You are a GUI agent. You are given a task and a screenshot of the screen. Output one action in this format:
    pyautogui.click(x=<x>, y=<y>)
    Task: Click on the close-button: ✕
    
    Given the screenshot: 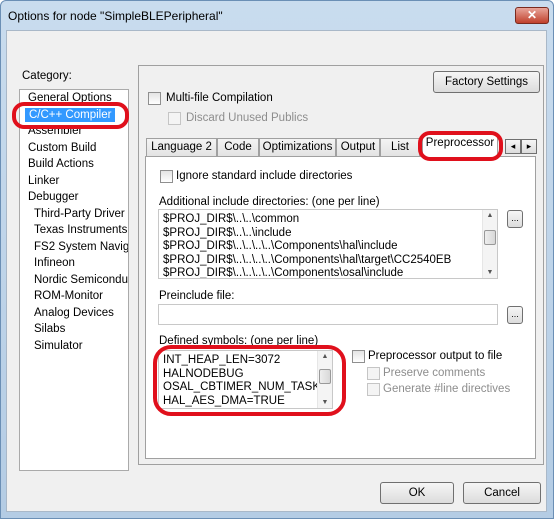 What is the action you would take?
    pyautogui.click(x=532, y=15)
    